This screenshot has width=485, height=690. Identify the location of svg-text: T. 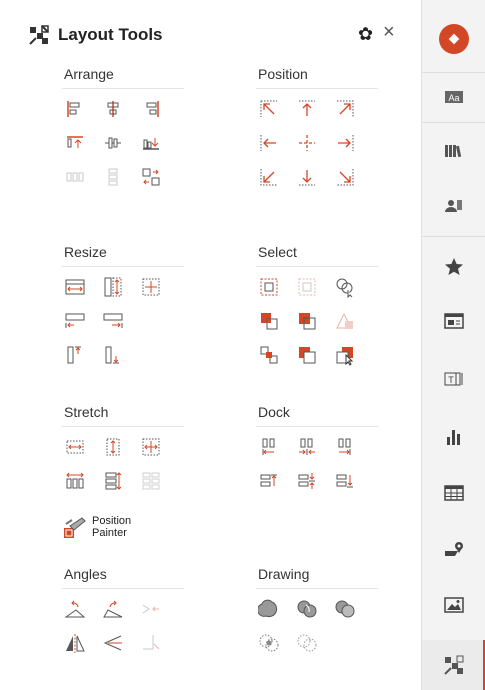
(451, 380).